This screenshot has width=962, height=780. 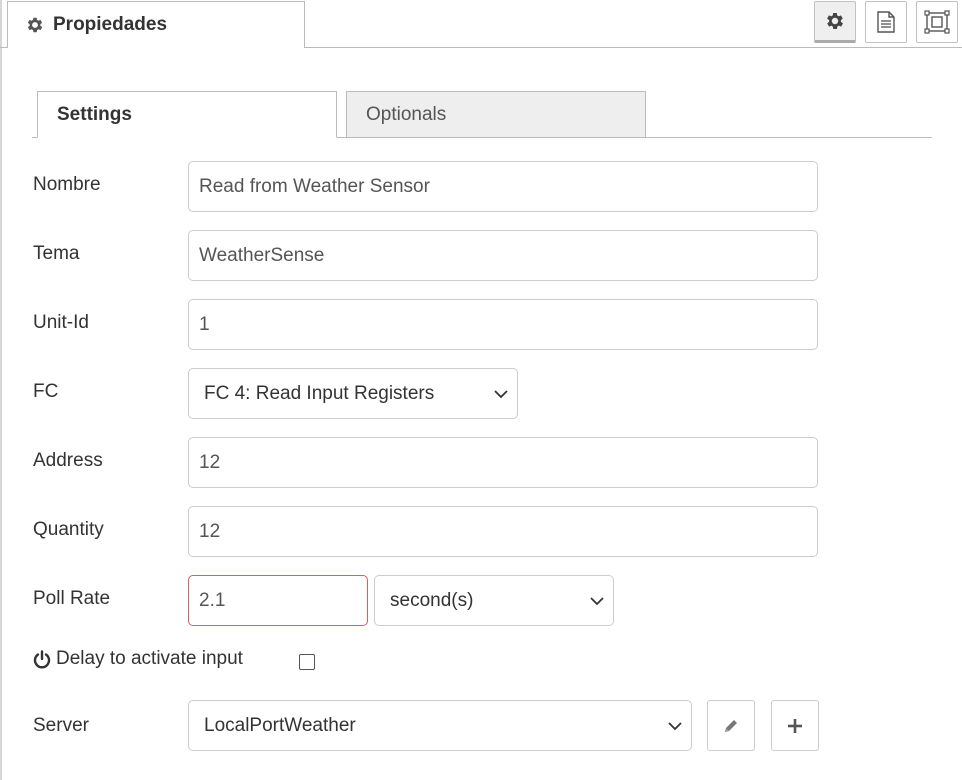 What do you see at coordinates (432, 600) in the screenshot?
I see `poll-rate-unit-value: second(s)` at bounding box center [432, 600].